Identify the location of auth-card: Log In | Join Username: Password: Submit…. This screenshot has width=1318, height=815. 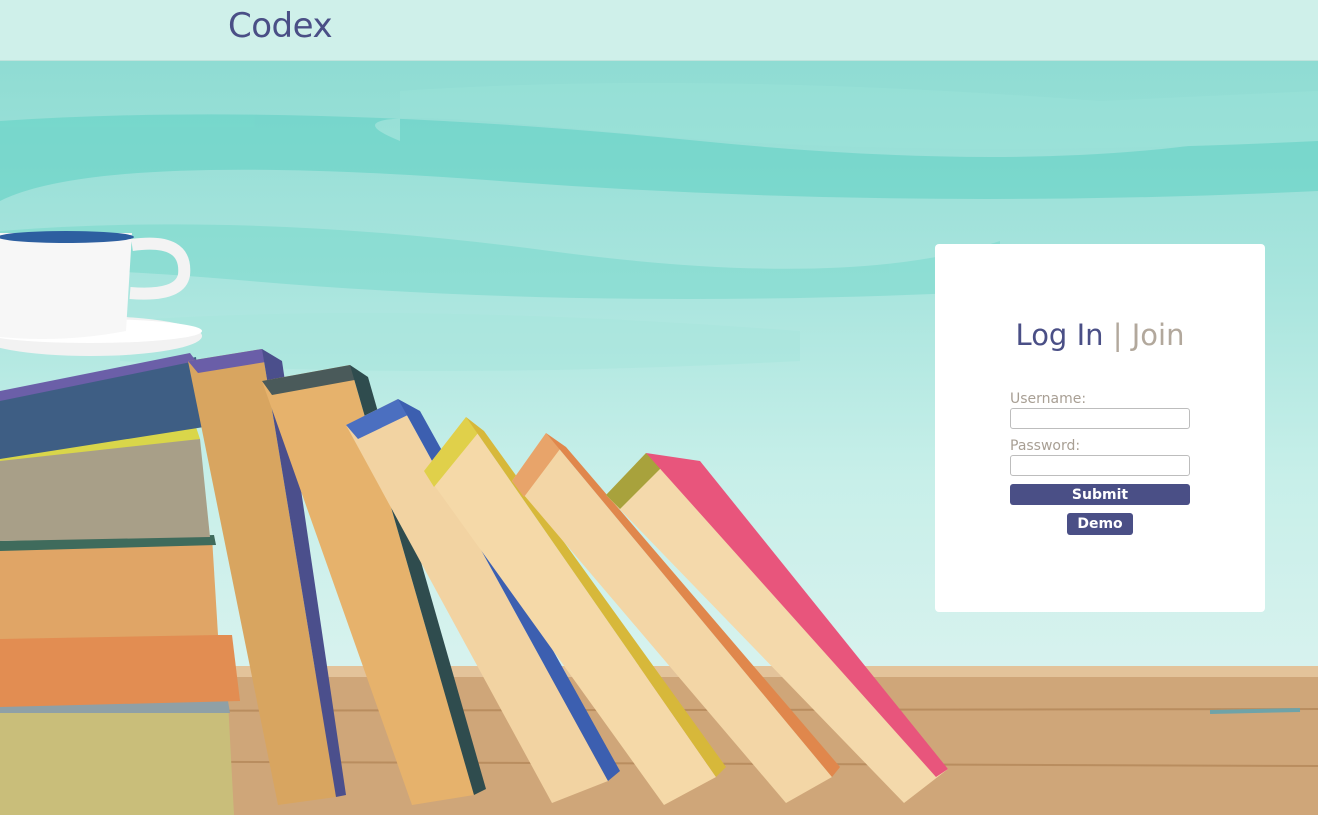
(1100, 428).